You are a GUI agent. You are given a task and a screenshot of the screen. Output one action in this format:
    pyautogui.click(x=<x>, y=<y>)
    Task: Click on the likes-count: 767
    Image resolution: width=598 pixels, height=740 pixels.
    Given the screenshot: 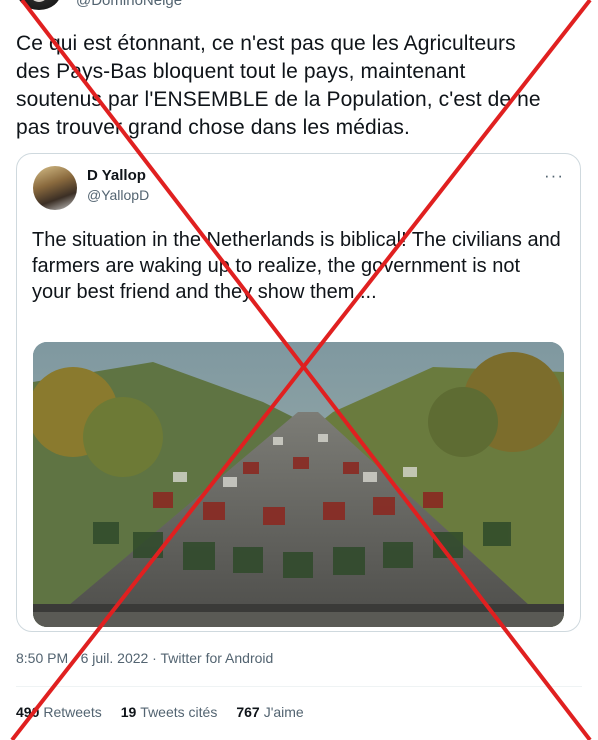 What is the action you would take?
    pyautogui.click(x=248, y=712)
    